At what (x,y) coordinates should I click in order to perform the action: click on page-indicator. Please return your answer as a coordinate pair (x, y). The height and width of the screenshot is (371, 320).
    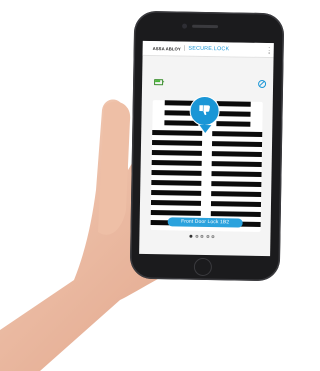
    Looking at the image, I should click on (202, 236).